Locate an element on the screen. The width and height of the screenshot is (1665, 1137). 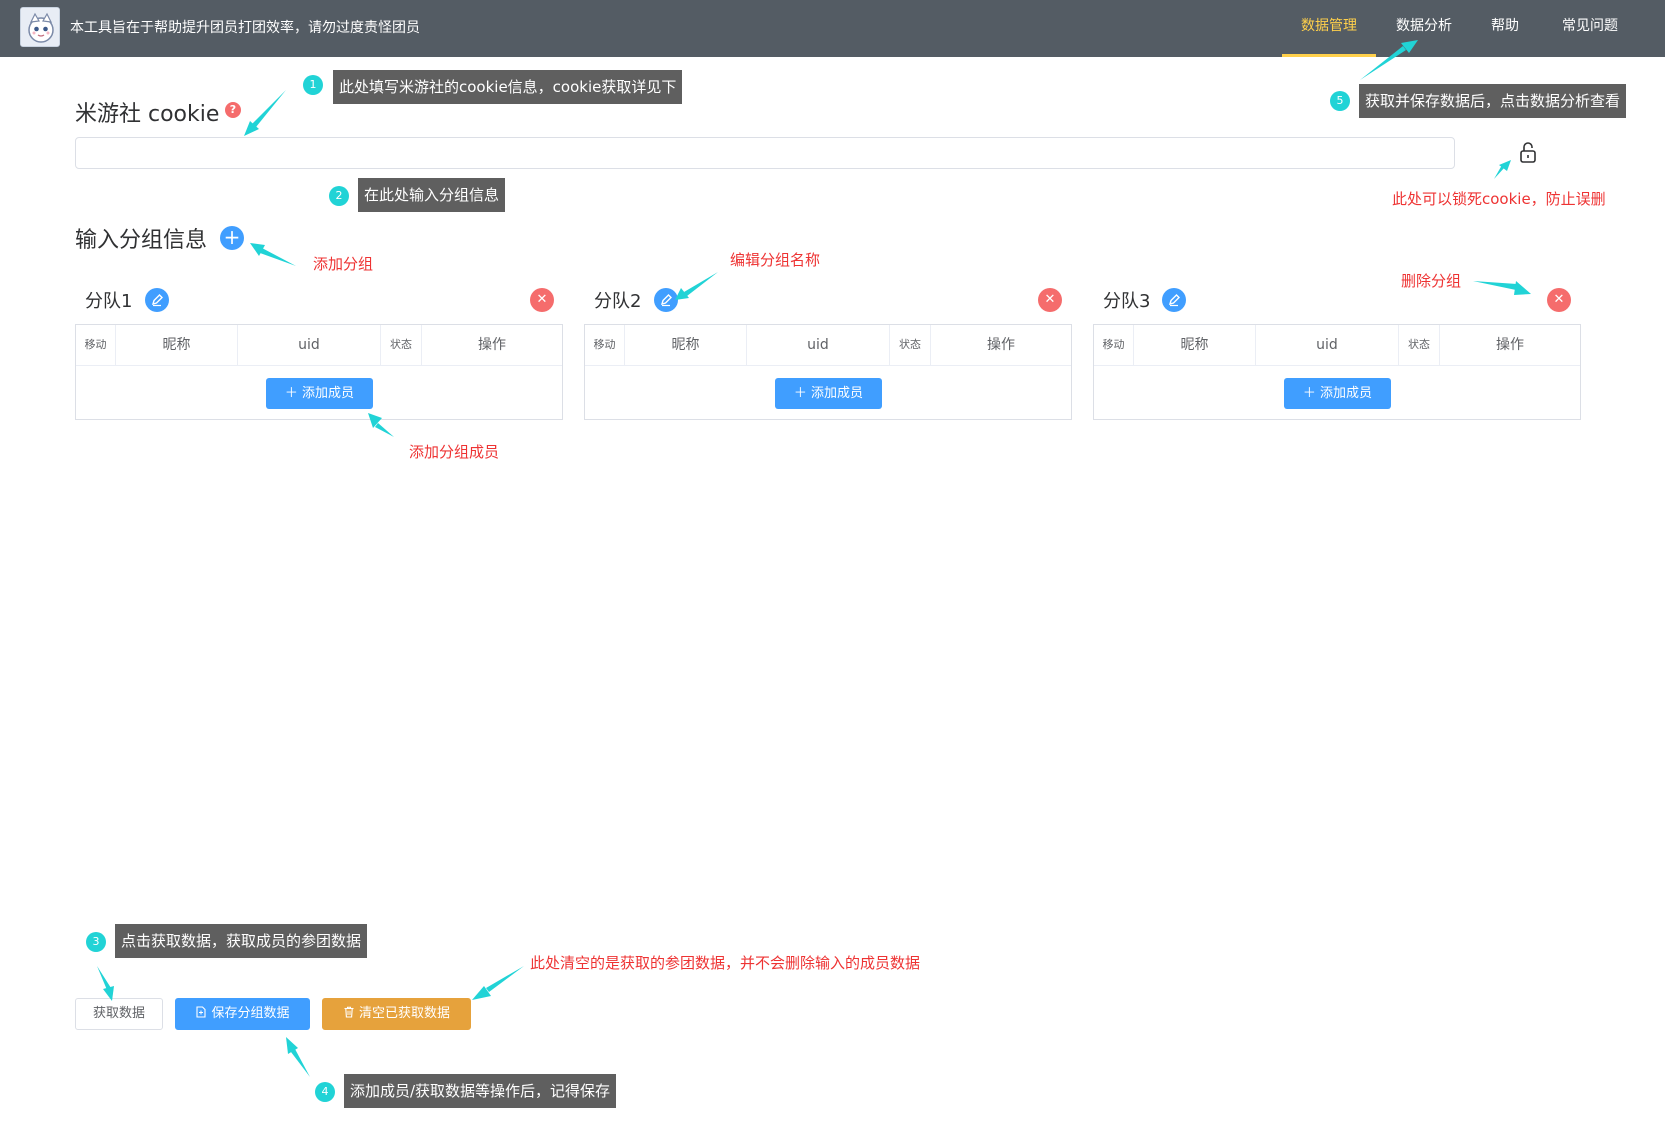
step-badge: 1 is located at coordinates (313, 85).